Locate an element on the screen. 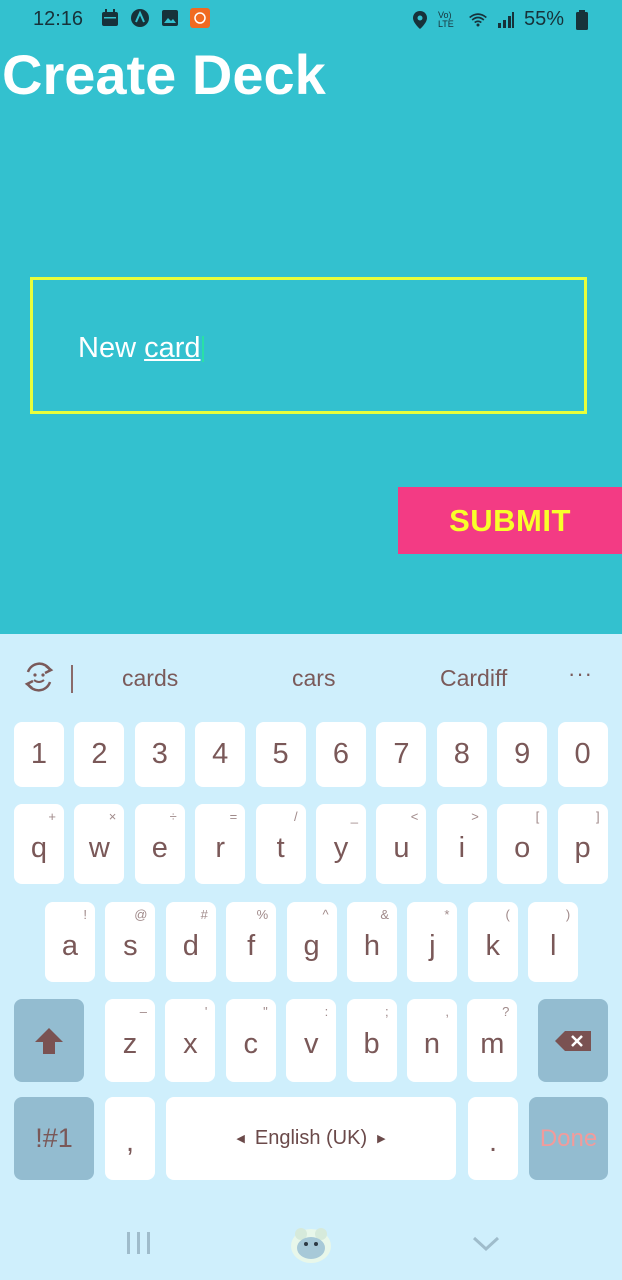  status-bar: 12:16 Vo) LTE 55% is located at coordinates (311, 19).